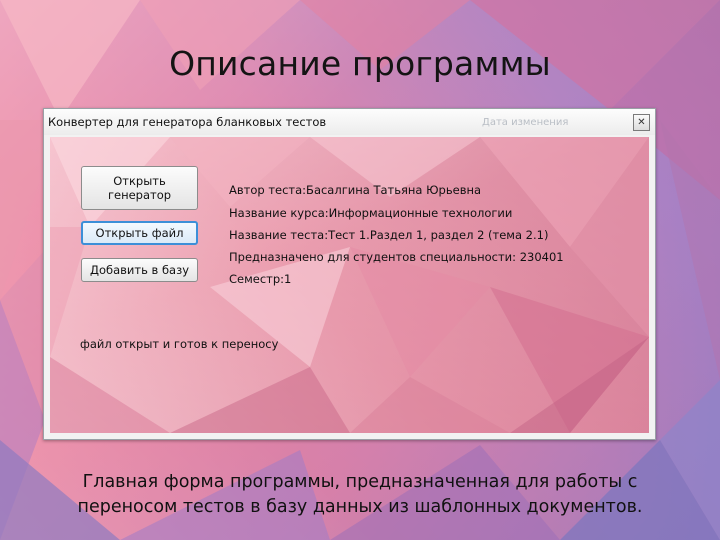 The image size is (720, 540). I want to click on slide-title: Описание программы, so click(360, 63).